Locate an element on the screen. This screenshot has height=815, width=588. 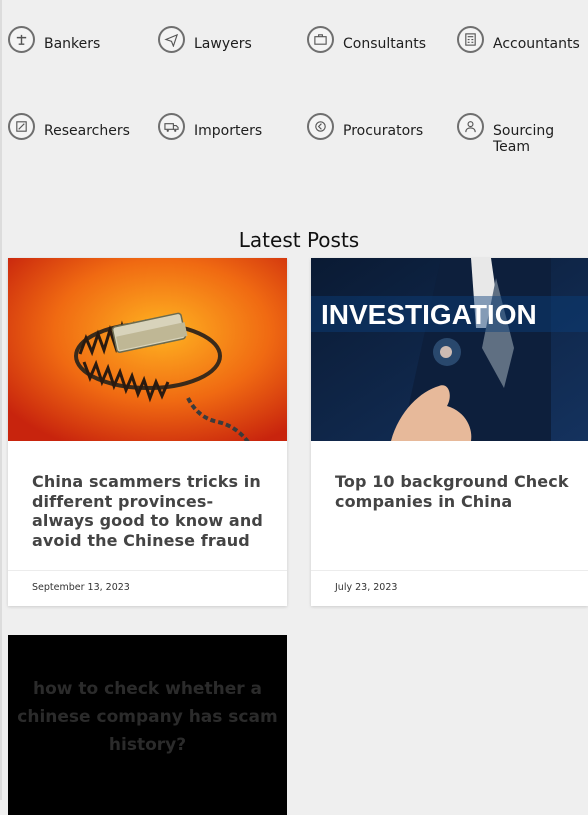
audience-label: Consultants is located at coordinates (384, 44).